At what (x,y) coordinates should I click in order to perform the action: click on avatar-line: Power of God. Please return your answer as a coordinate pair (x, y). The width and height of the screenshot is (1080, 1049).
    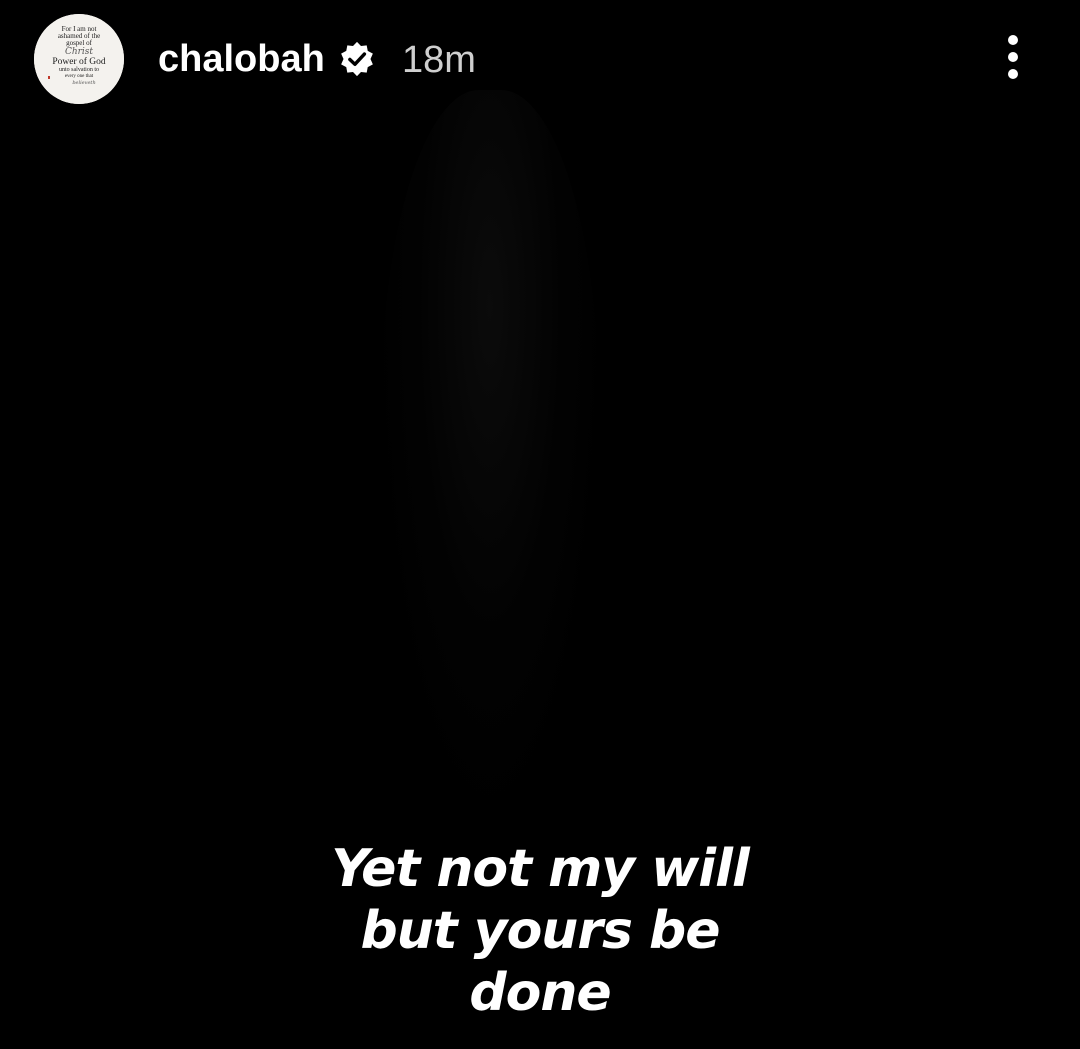
    Looking at the image, I should click on (79, 61).